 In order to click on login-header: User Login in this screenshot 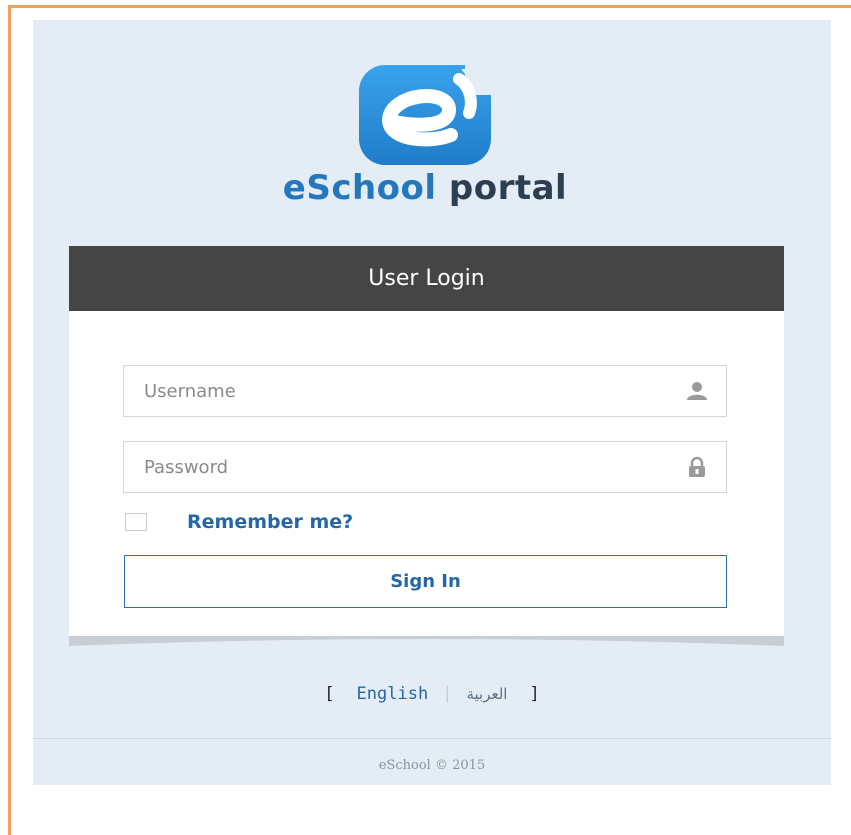, I will do `click(426, 278)`.